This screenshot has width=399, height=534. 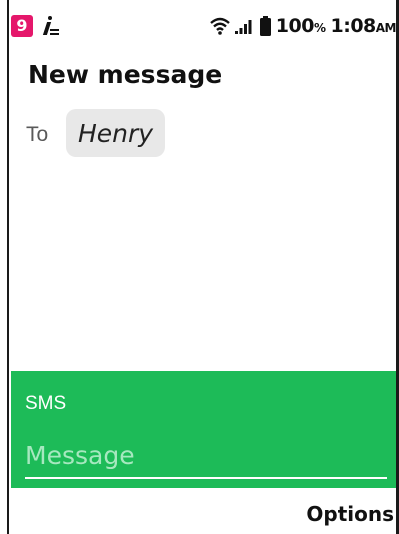 What do you see at coordinates (265, 26) in the screenshot?
I see `battery-icon` at bounding box center [265, 26].